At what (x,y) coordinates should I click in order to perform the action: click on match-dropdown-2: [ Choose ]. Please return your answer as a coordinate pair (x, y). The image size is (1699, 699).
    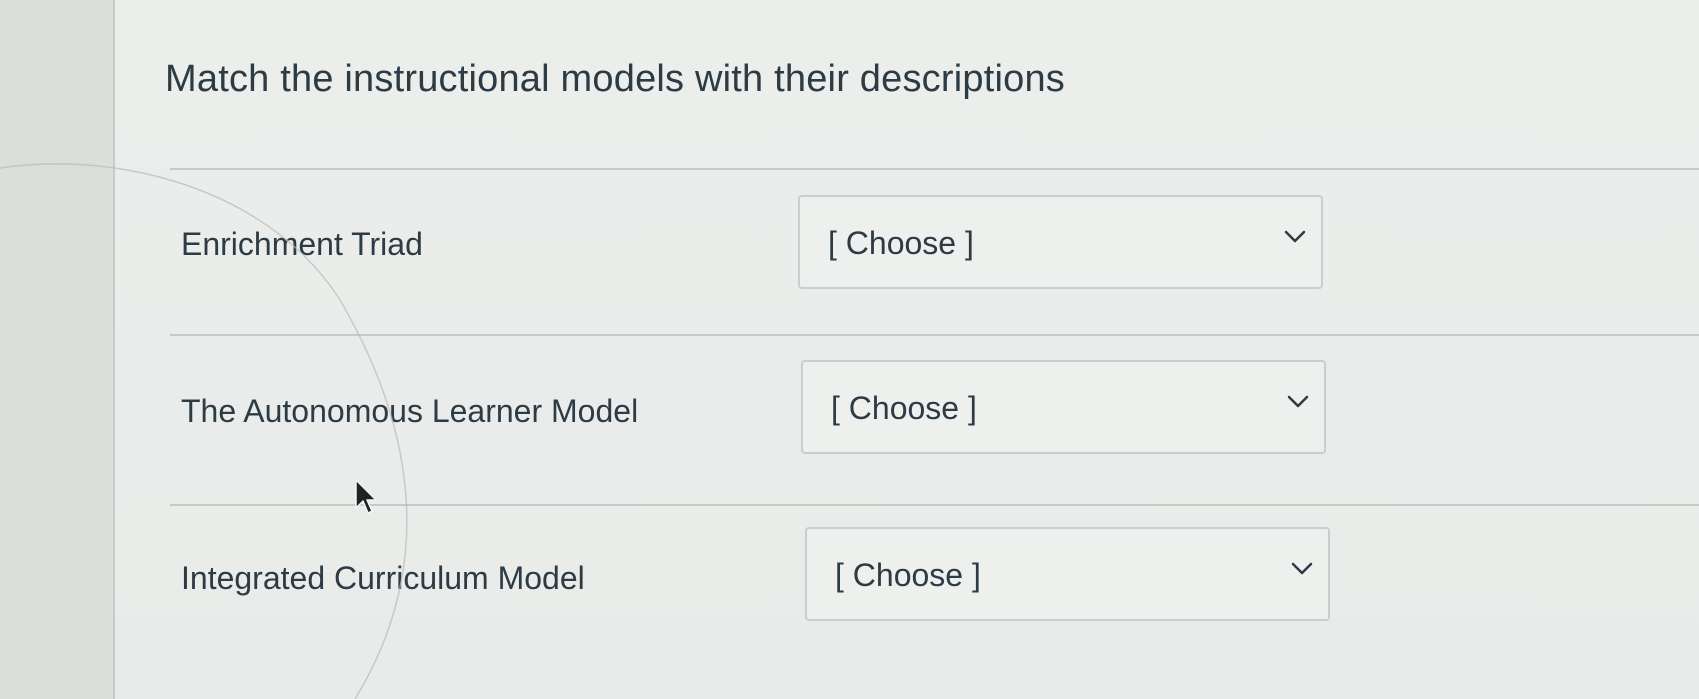
    Looking at the image, I should click on (1063, 407).